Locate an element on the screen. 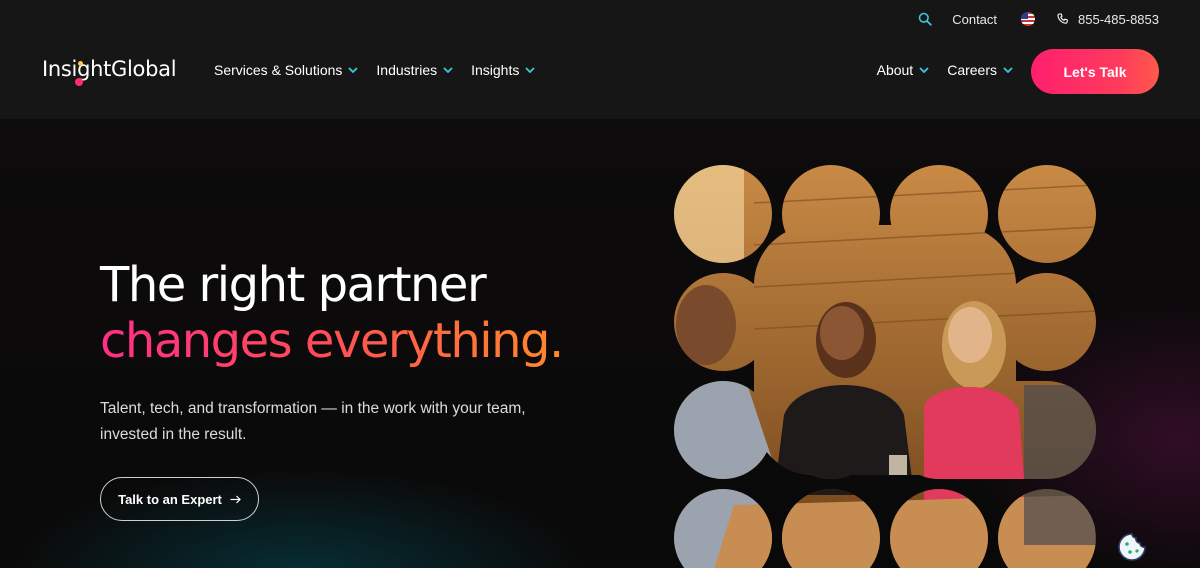 This screenshot has height=568, width=1200. nav-label: Industries is located at coordinates (407, 70).